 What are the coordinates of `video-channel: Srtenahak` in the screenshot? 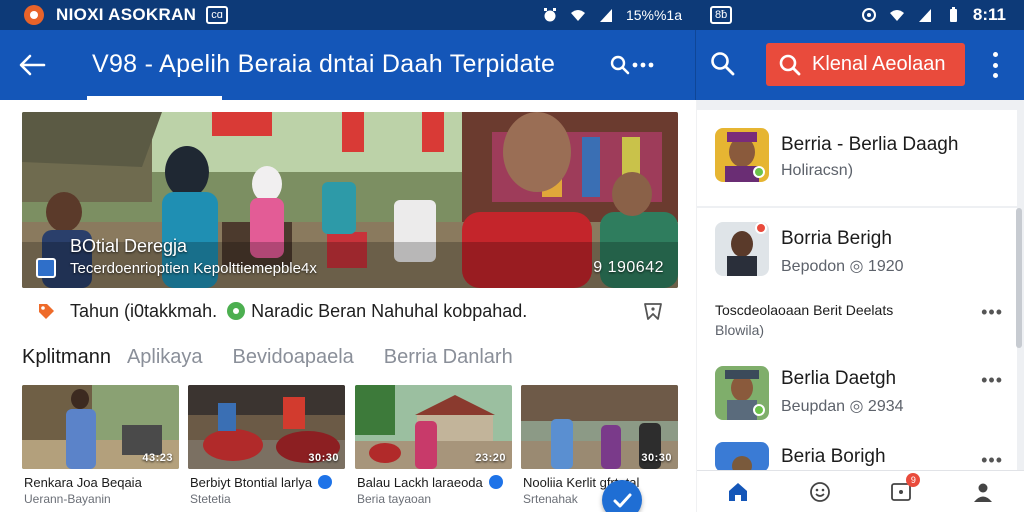 It's located at (550, 499).